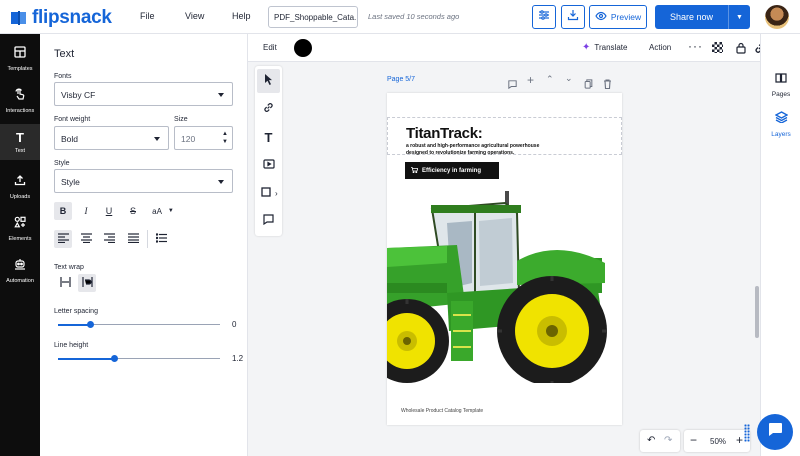  I want to click on text-case-button: aA ▼, so click(163, 211).